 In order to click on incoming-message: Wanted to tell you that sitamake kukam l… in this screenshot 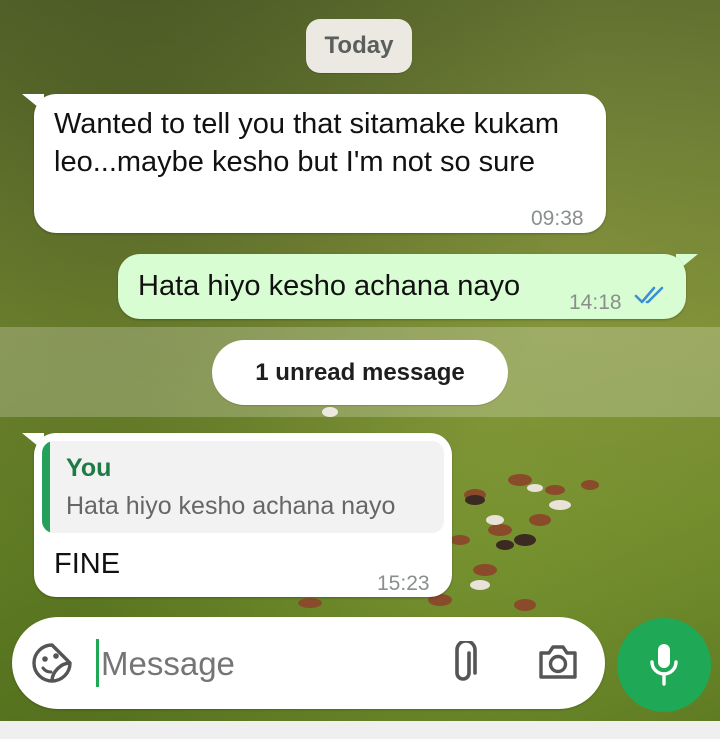, I will do `click(320, 163)`.